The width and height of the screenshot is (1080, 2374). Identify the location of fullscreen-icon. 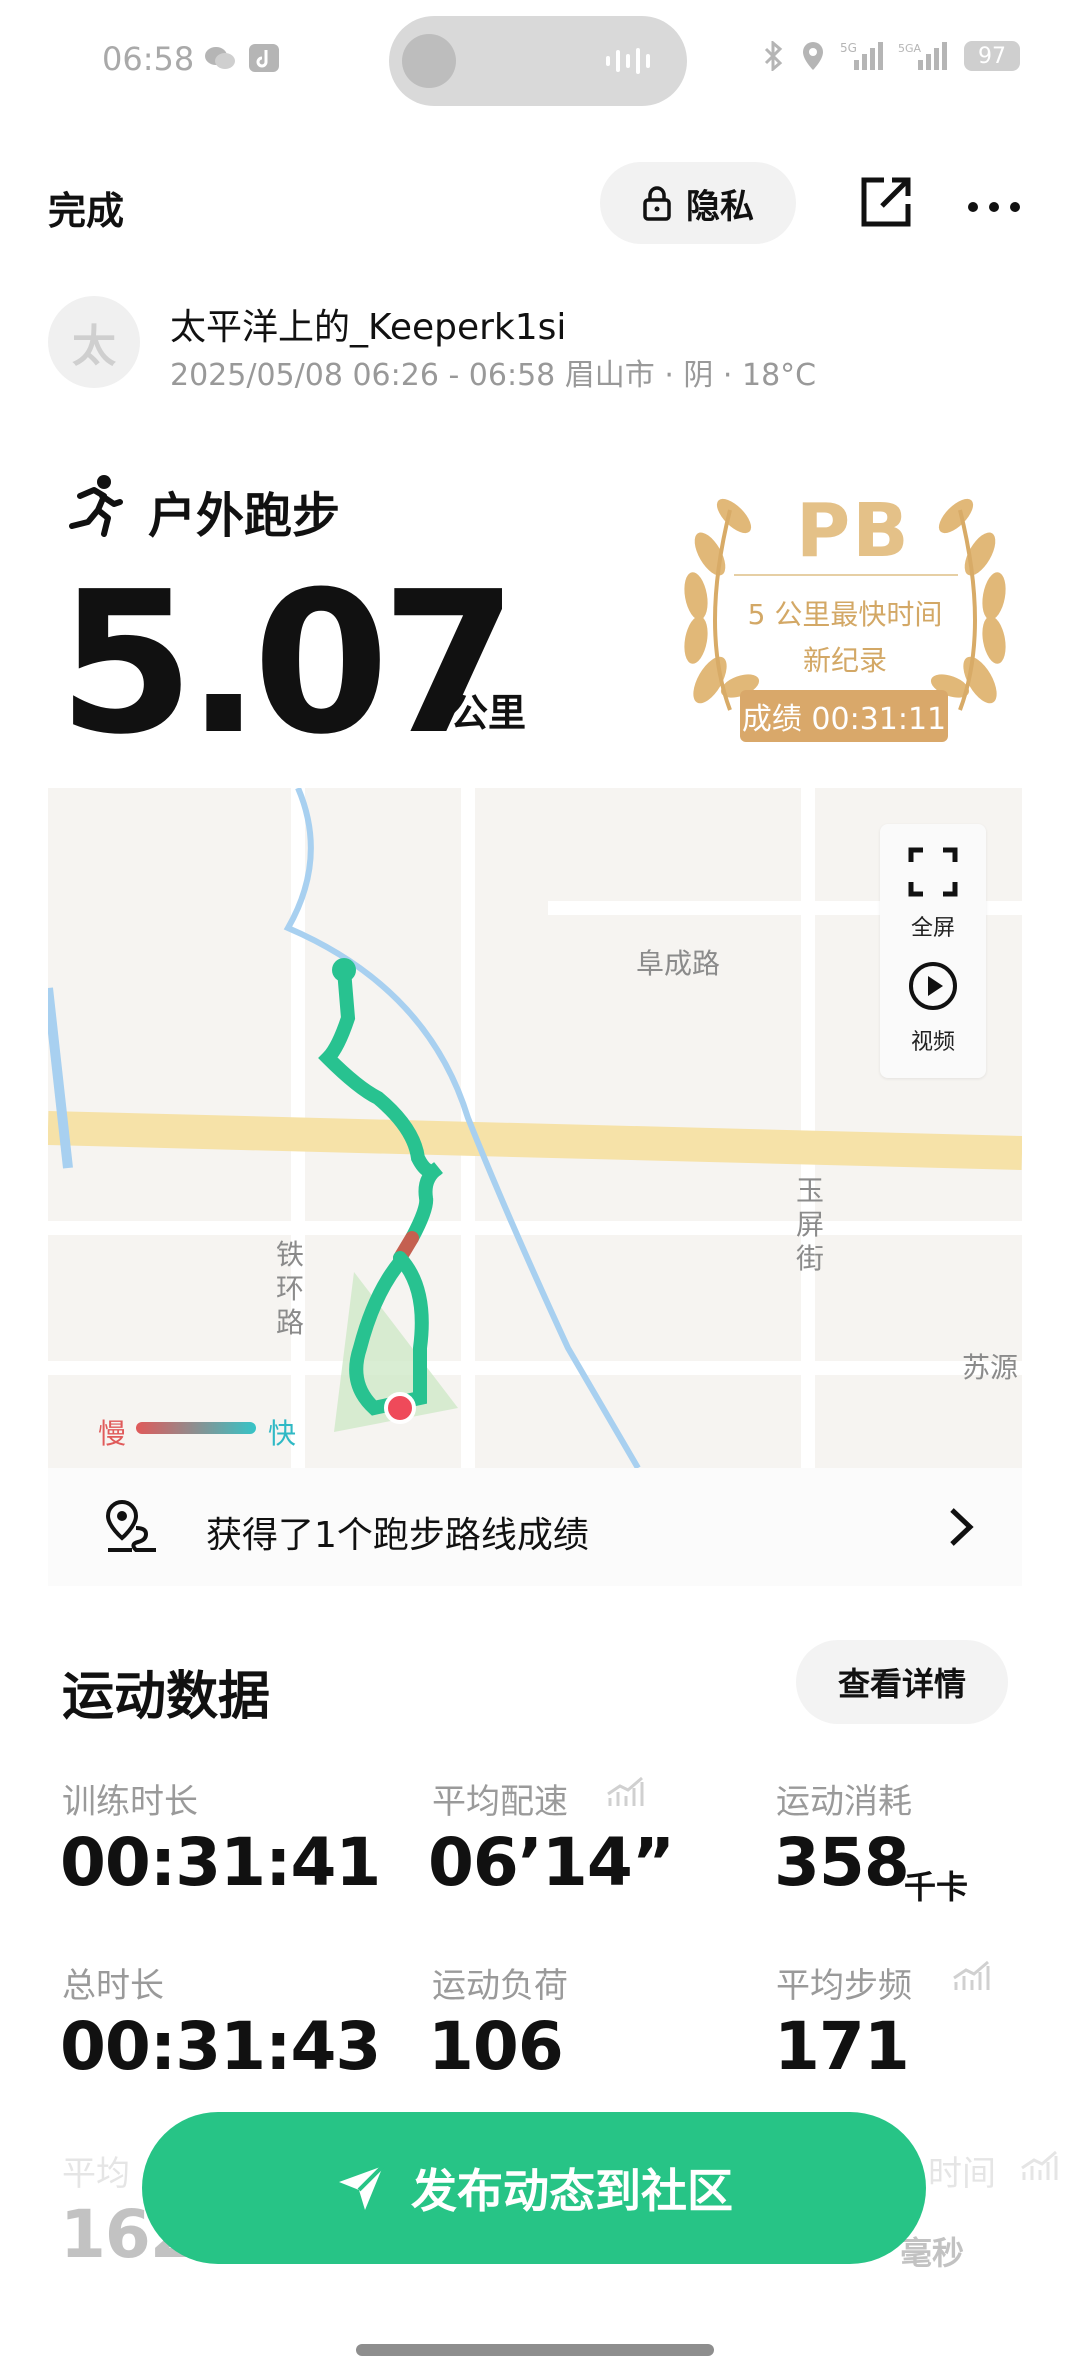
(933, 872).